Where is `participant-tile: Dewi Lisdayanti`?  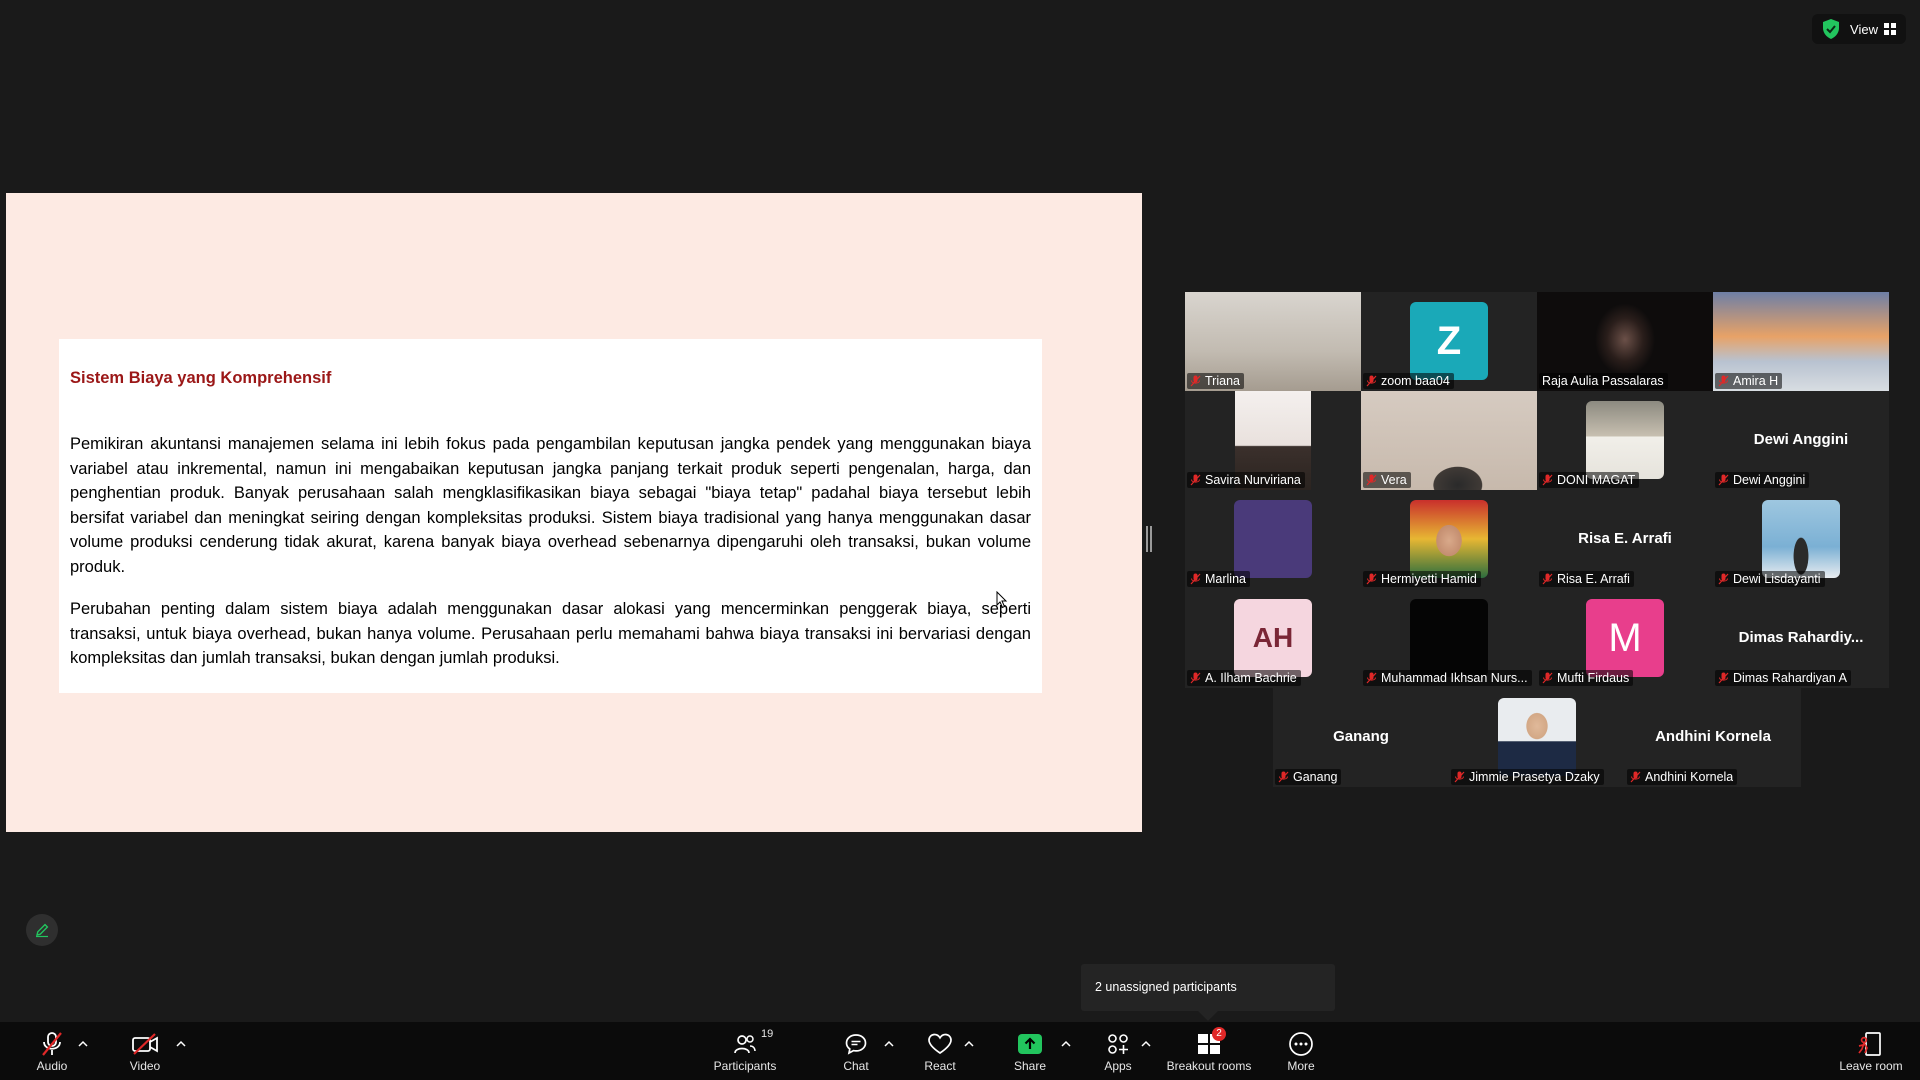
participant-tile: Dewi Lisdayanti is located at coordinates (1801, 539).